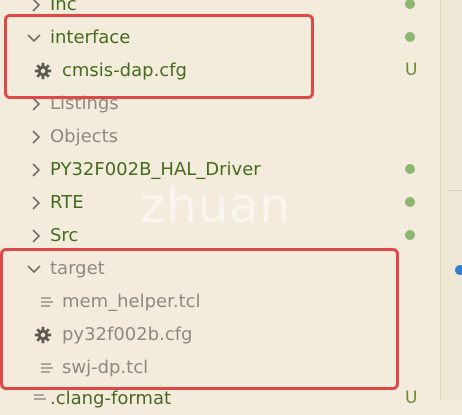  What do you see at coordinates (67, 202) in the screenshot?
I see `tree-item-label: RTE` at bounding box center [67, 202].